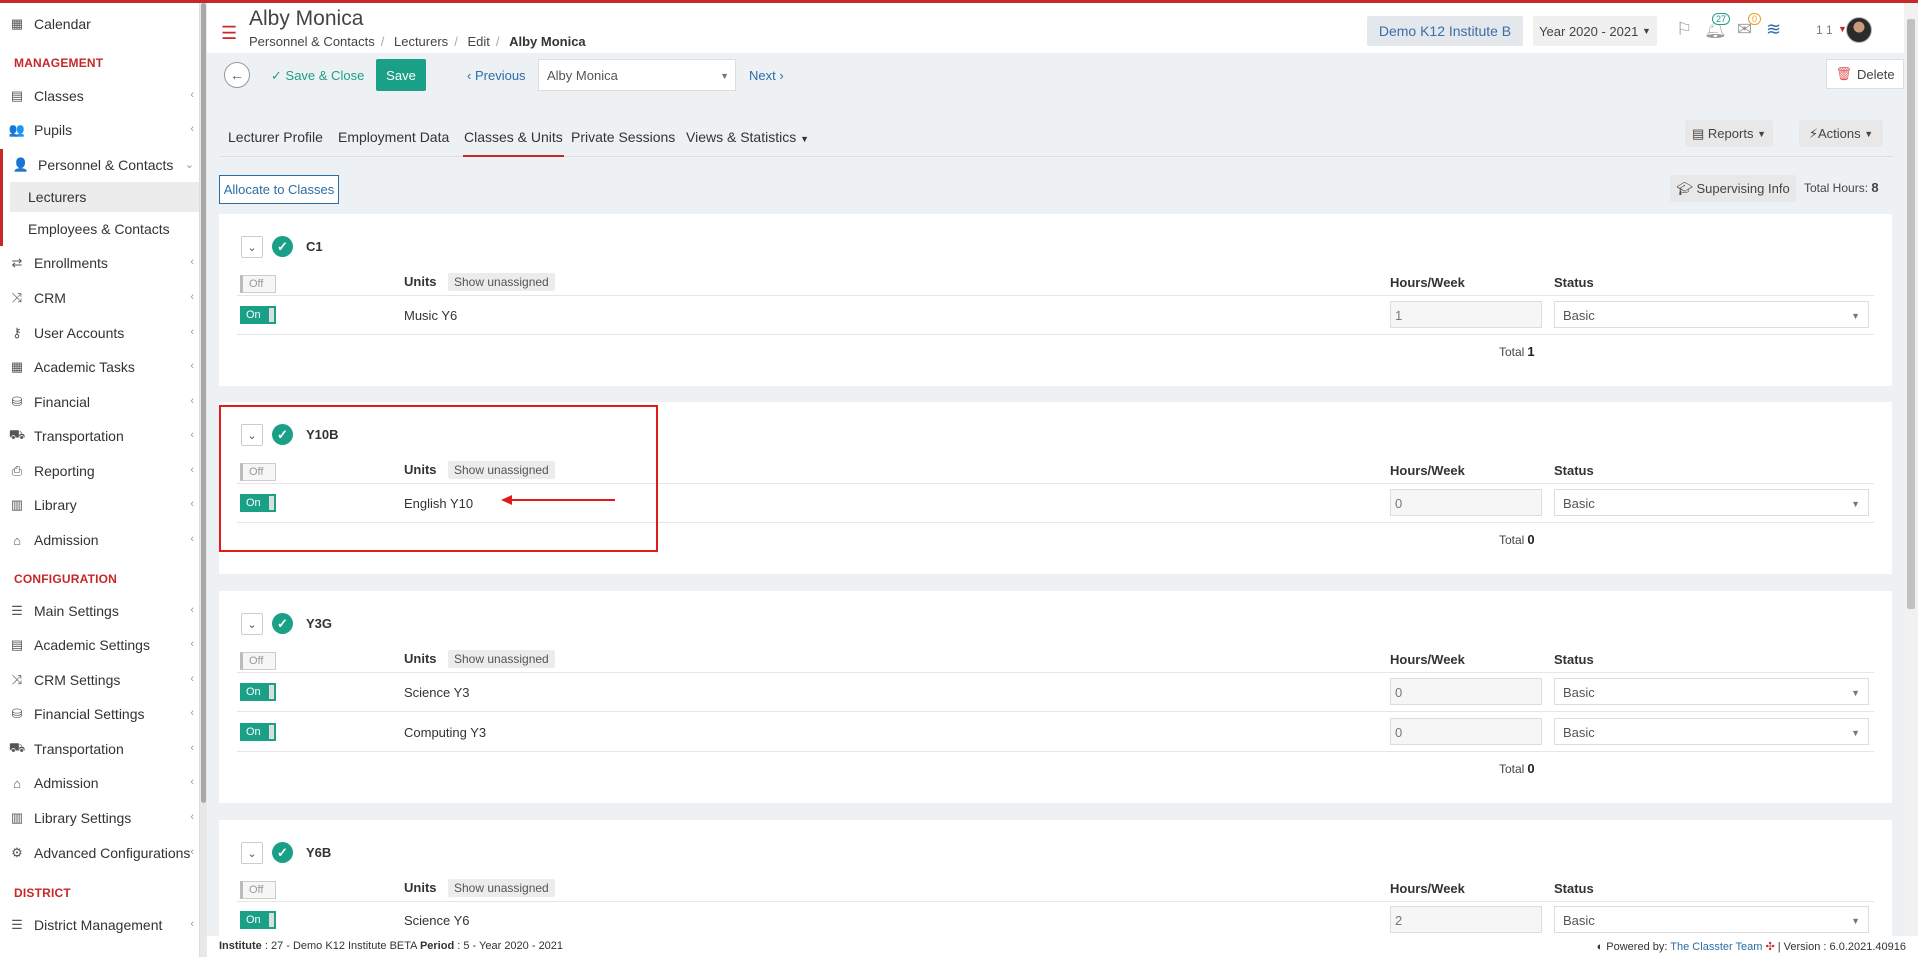 This screenshot has height=957, width=1918. What do you see at coordinates (1466, 314) in the screenshot?
I see `hours-input: 1` at bounding box center [1466, 314].